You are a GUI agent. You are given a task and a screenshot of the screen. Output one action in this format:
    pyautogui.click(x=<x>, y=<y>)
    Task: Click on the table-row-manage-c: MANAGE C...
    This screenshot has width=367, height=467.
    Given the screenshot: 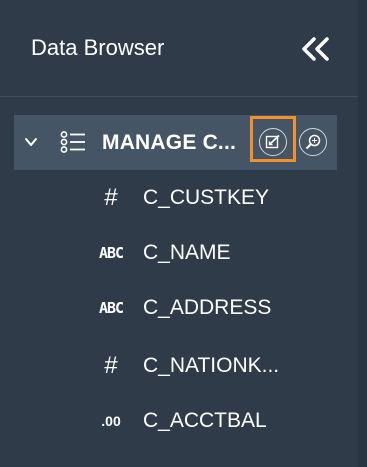 What is the action you would take?
    pyautogui.click(x=175, y=142)
    